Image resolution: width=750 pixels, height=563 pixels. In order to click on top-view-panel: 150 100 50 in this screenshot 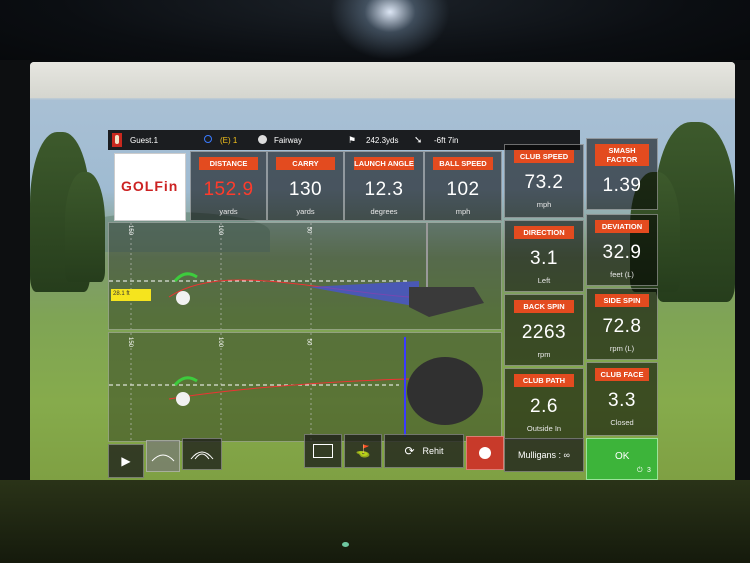, I will do `click(305, 387)`.